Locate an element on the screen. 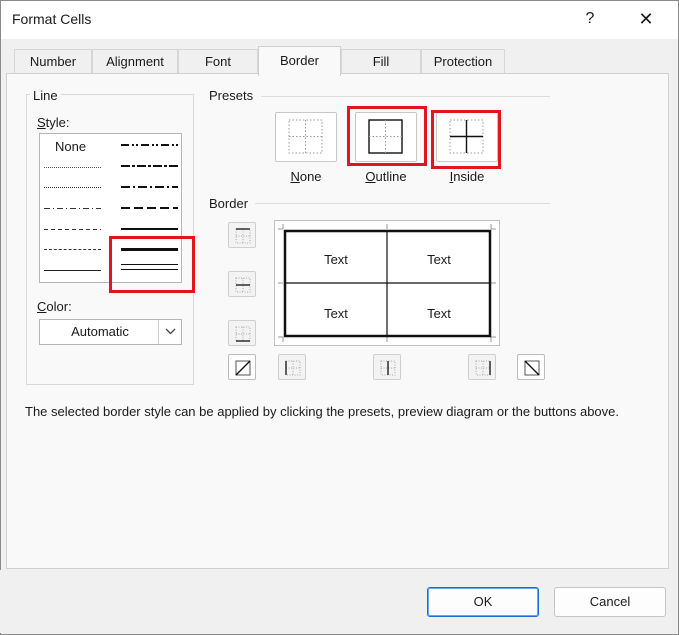  border-middle-horizontal-icon is located at coordinates (243, 285).